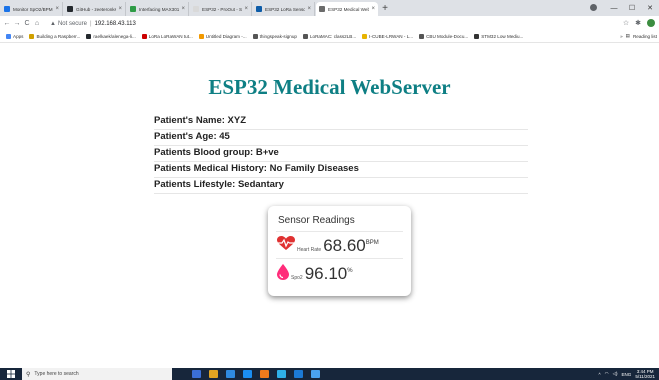  Describe the element at coordinates (187, 136) in the screenshot. I see `info-label: Patient's Age:` at that location.